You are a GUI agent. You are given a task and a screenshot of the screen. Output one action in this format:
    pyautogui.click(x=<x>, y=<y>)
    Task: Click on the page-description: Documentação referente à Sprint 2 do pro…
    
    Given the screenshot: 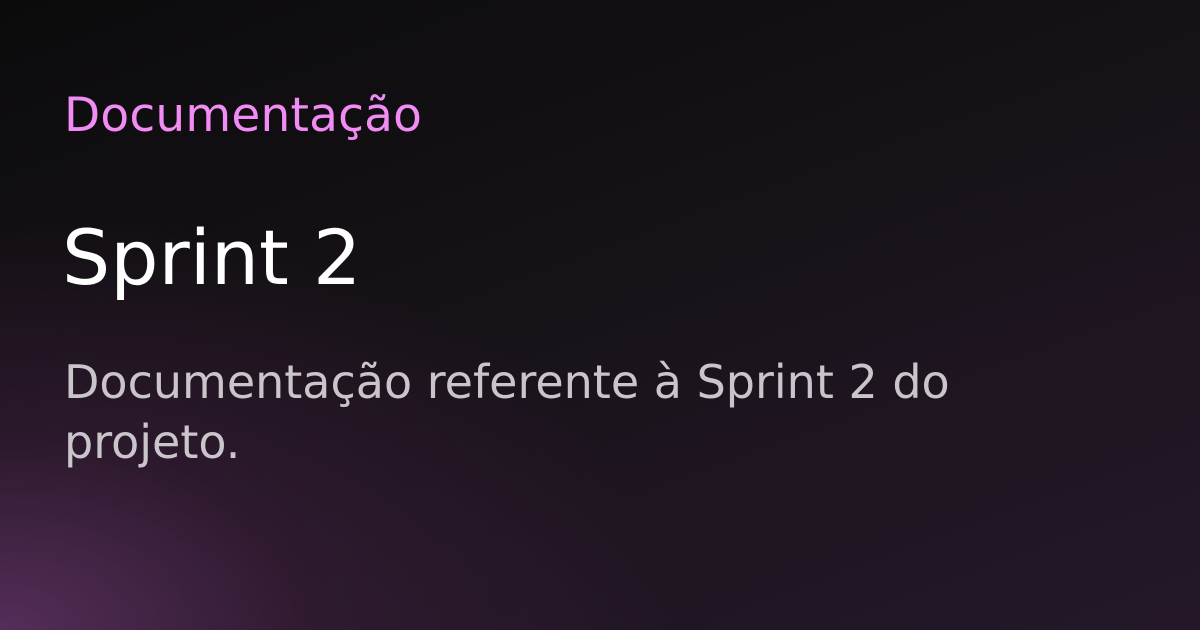 What is the action you would take?
    pyautogui.click(x=507, y=412)
    